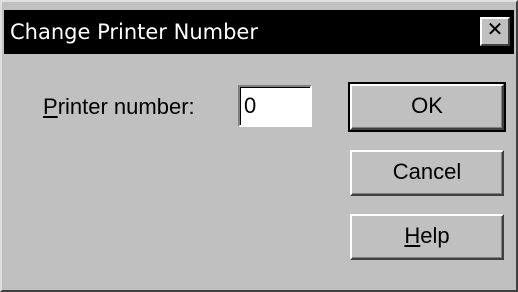 This screenshot has width=518, height=292. I want to click on printer-number-label-rest: rinter number:, so click(126, 106).